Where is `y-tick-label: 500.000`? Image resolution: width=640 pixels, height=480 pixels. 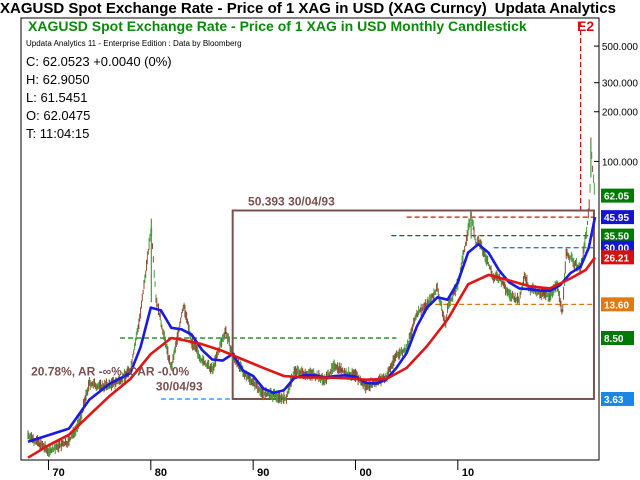
y-tick-label: 500.000 is located at coordinates (620, 47).